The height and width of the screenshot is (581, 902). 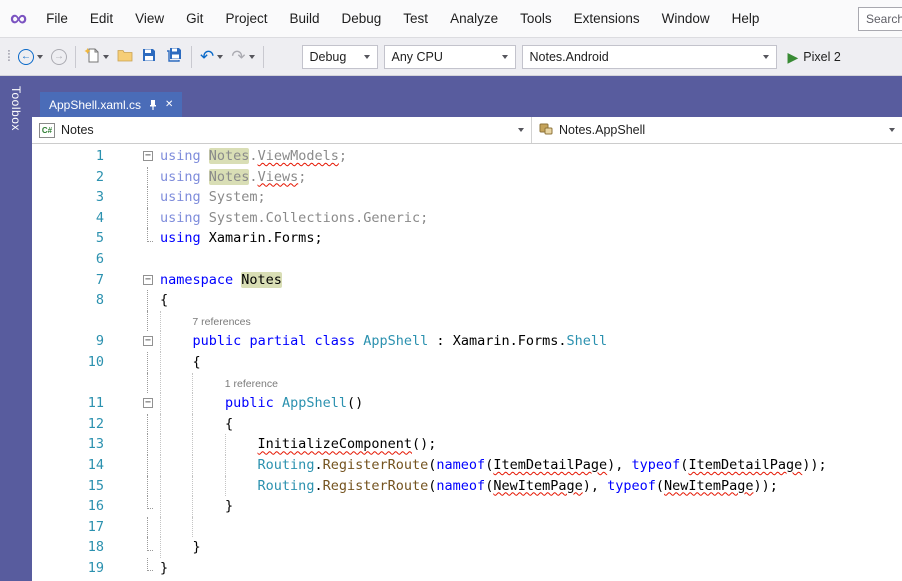 I want to click on menu-item-debug: Debug, so click(x=362, y=18).